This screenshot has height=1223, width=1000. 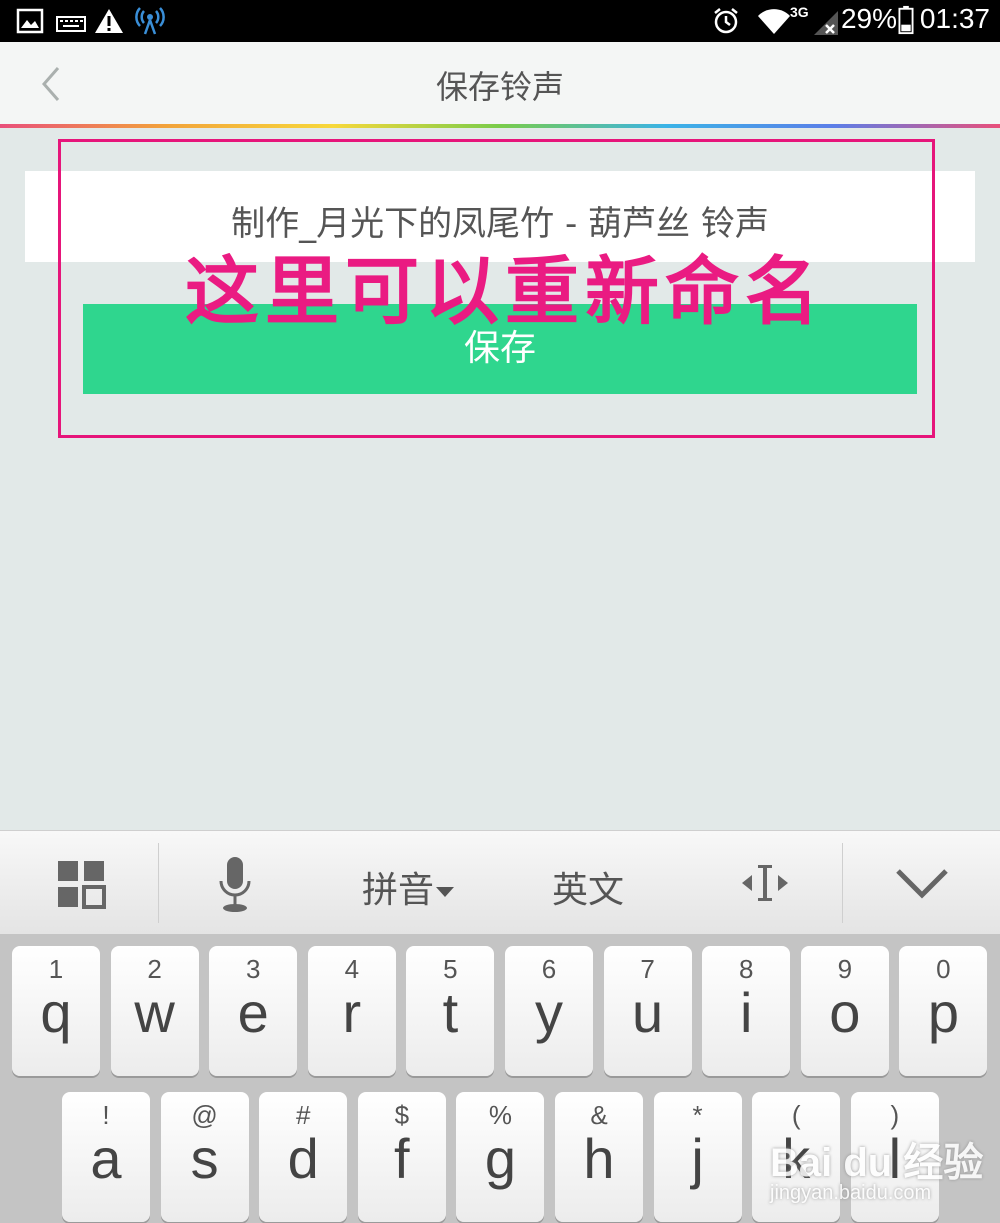 I want to click on key-p: 0p, so click(x=943, y=1011).